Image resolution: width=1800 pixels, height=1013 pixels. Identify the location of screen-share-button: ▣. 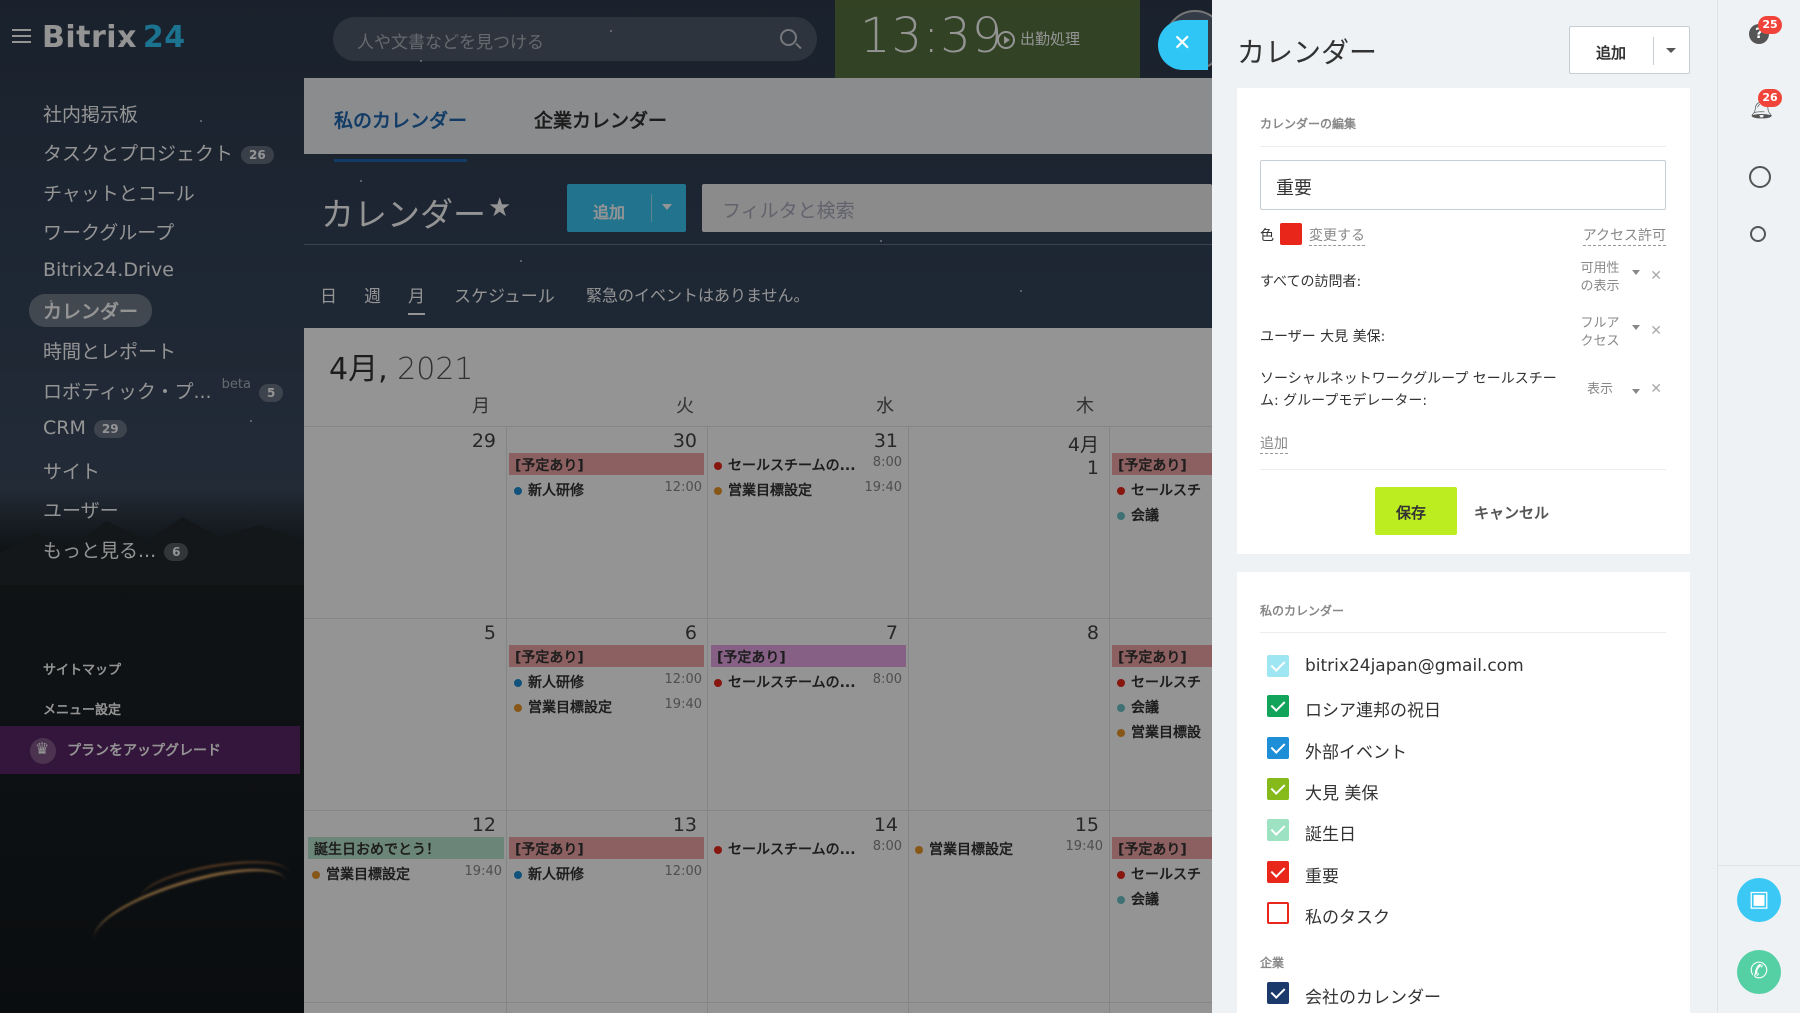
(1759, 900).